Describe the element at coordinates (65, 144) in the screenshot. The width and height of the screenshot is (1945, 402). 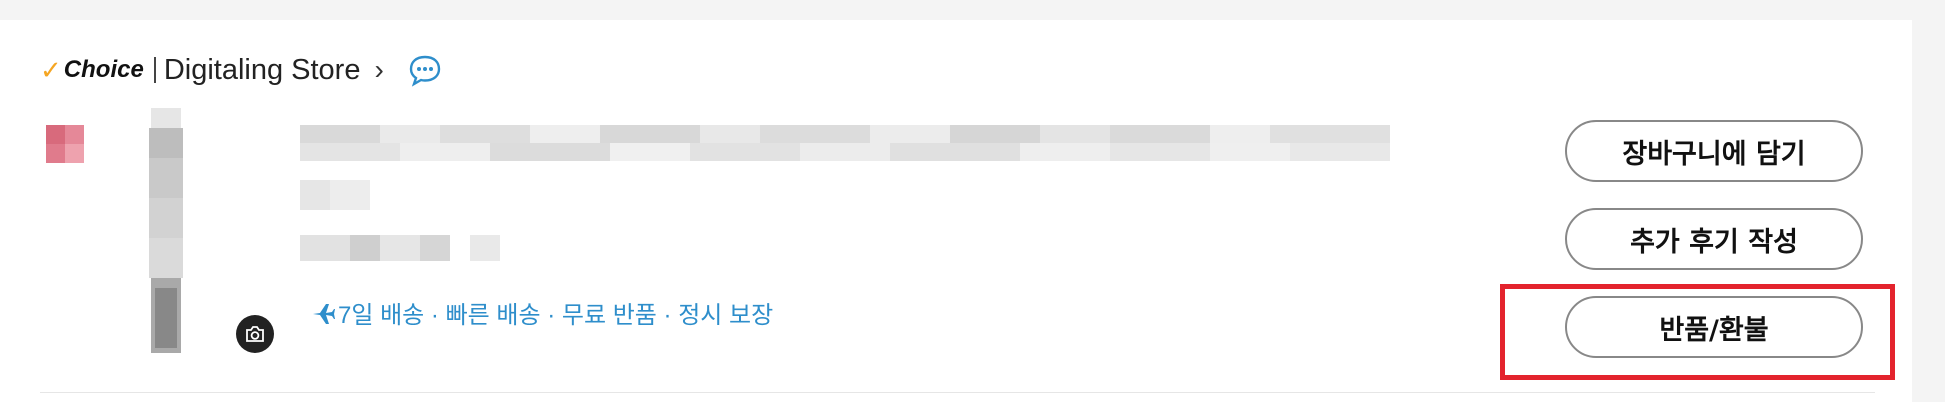
I see `product-variant-thumbnail` at that location.